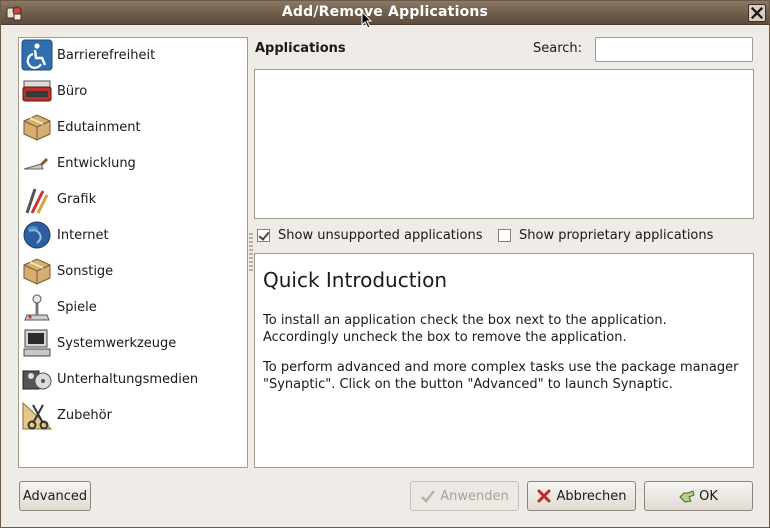 Image resolution: width=770 pixels, height=528 pixels. What do you see at coordinates (77, 199) in the screenshot?
I see `category-label: Grafik` at bounding box center [77, 199].